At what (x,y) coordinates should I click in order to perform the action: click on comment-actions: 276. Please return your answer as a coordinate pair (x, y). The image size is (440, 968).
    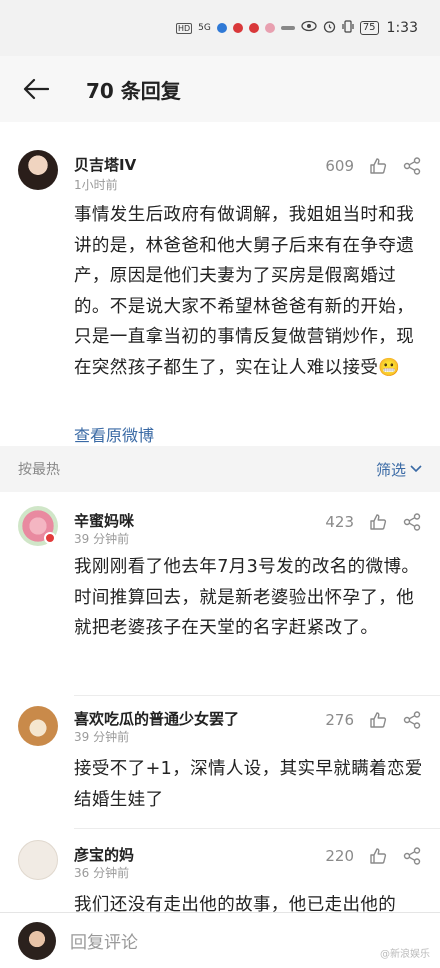
    Looking at the image, I should click on (373, 720).